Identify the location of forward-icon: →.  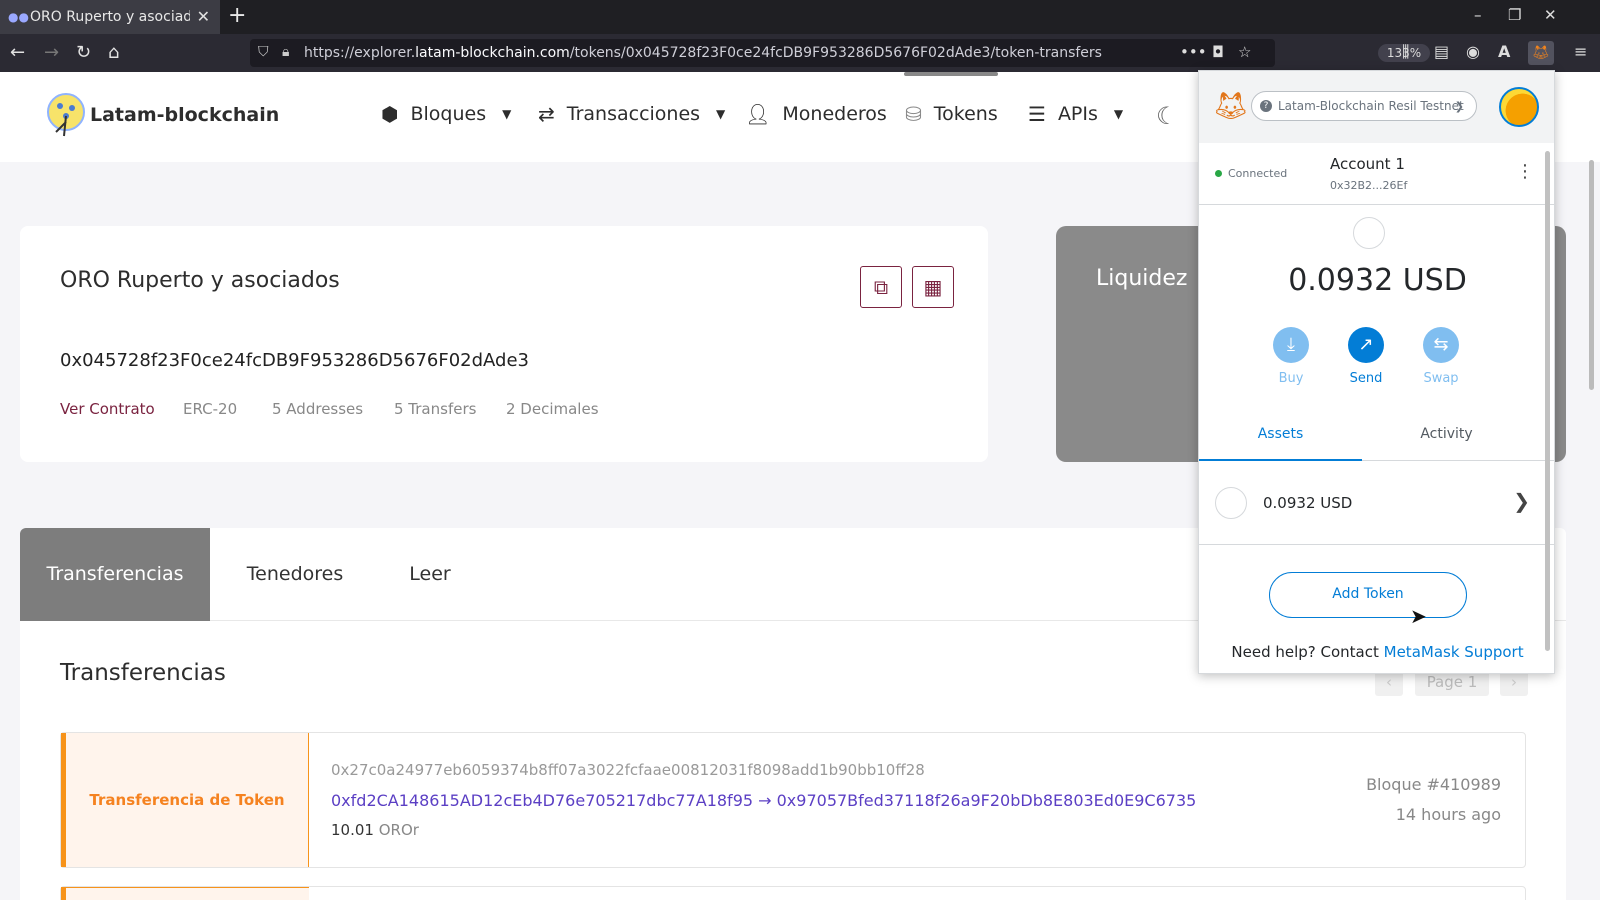
(51, 52).